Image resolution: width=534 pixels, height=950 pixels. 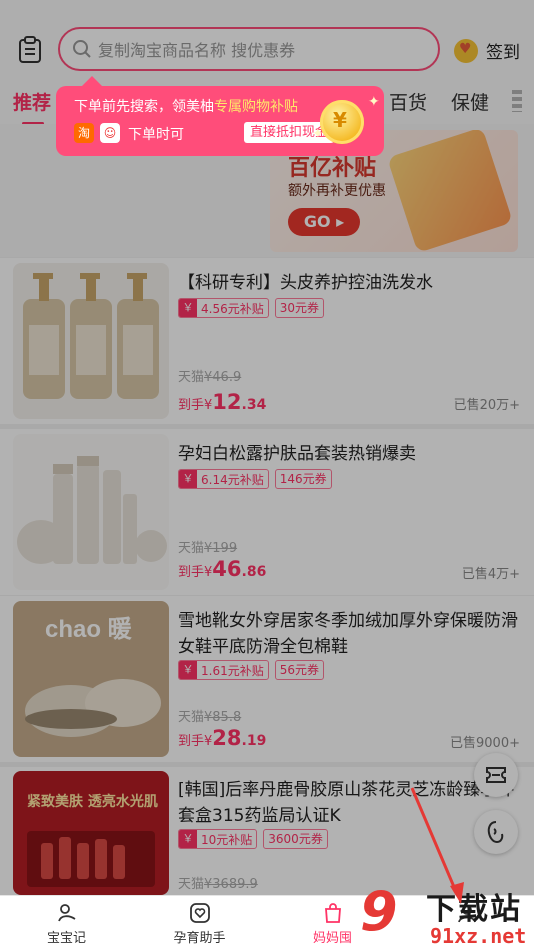 I want to click on watermark-url: 91xz.net, so click(x=478, y=936).